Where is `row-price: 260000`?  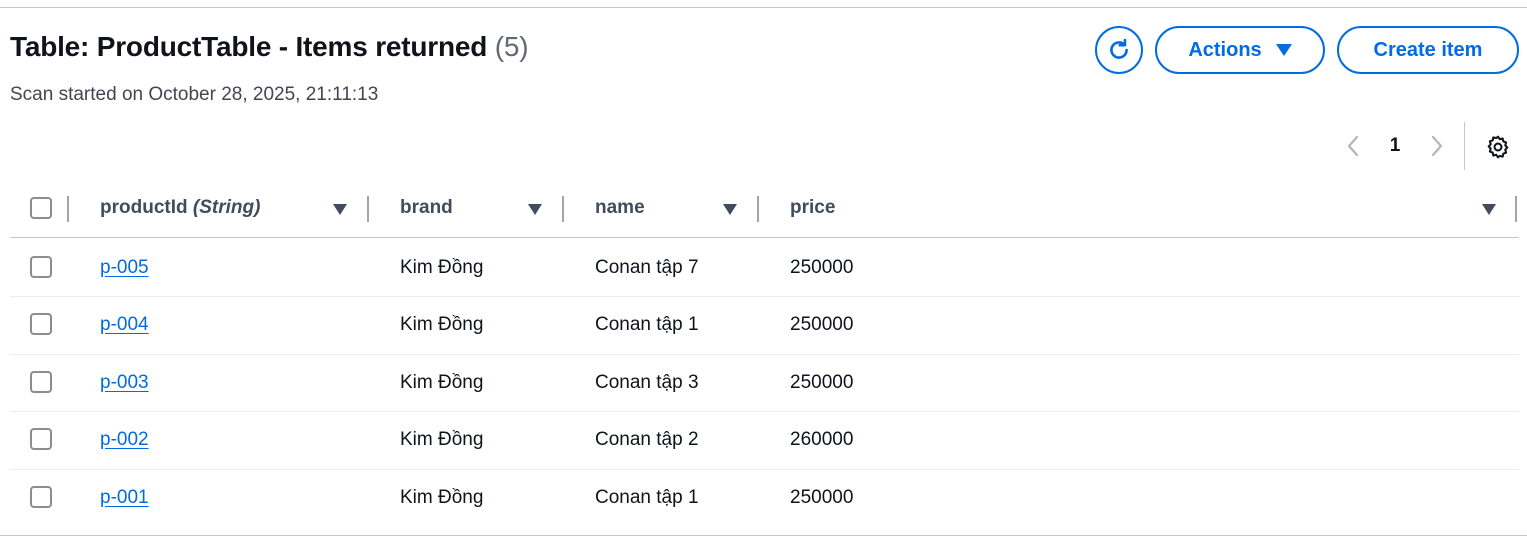
row-price: 260000 is located at coordinates (822, 439).